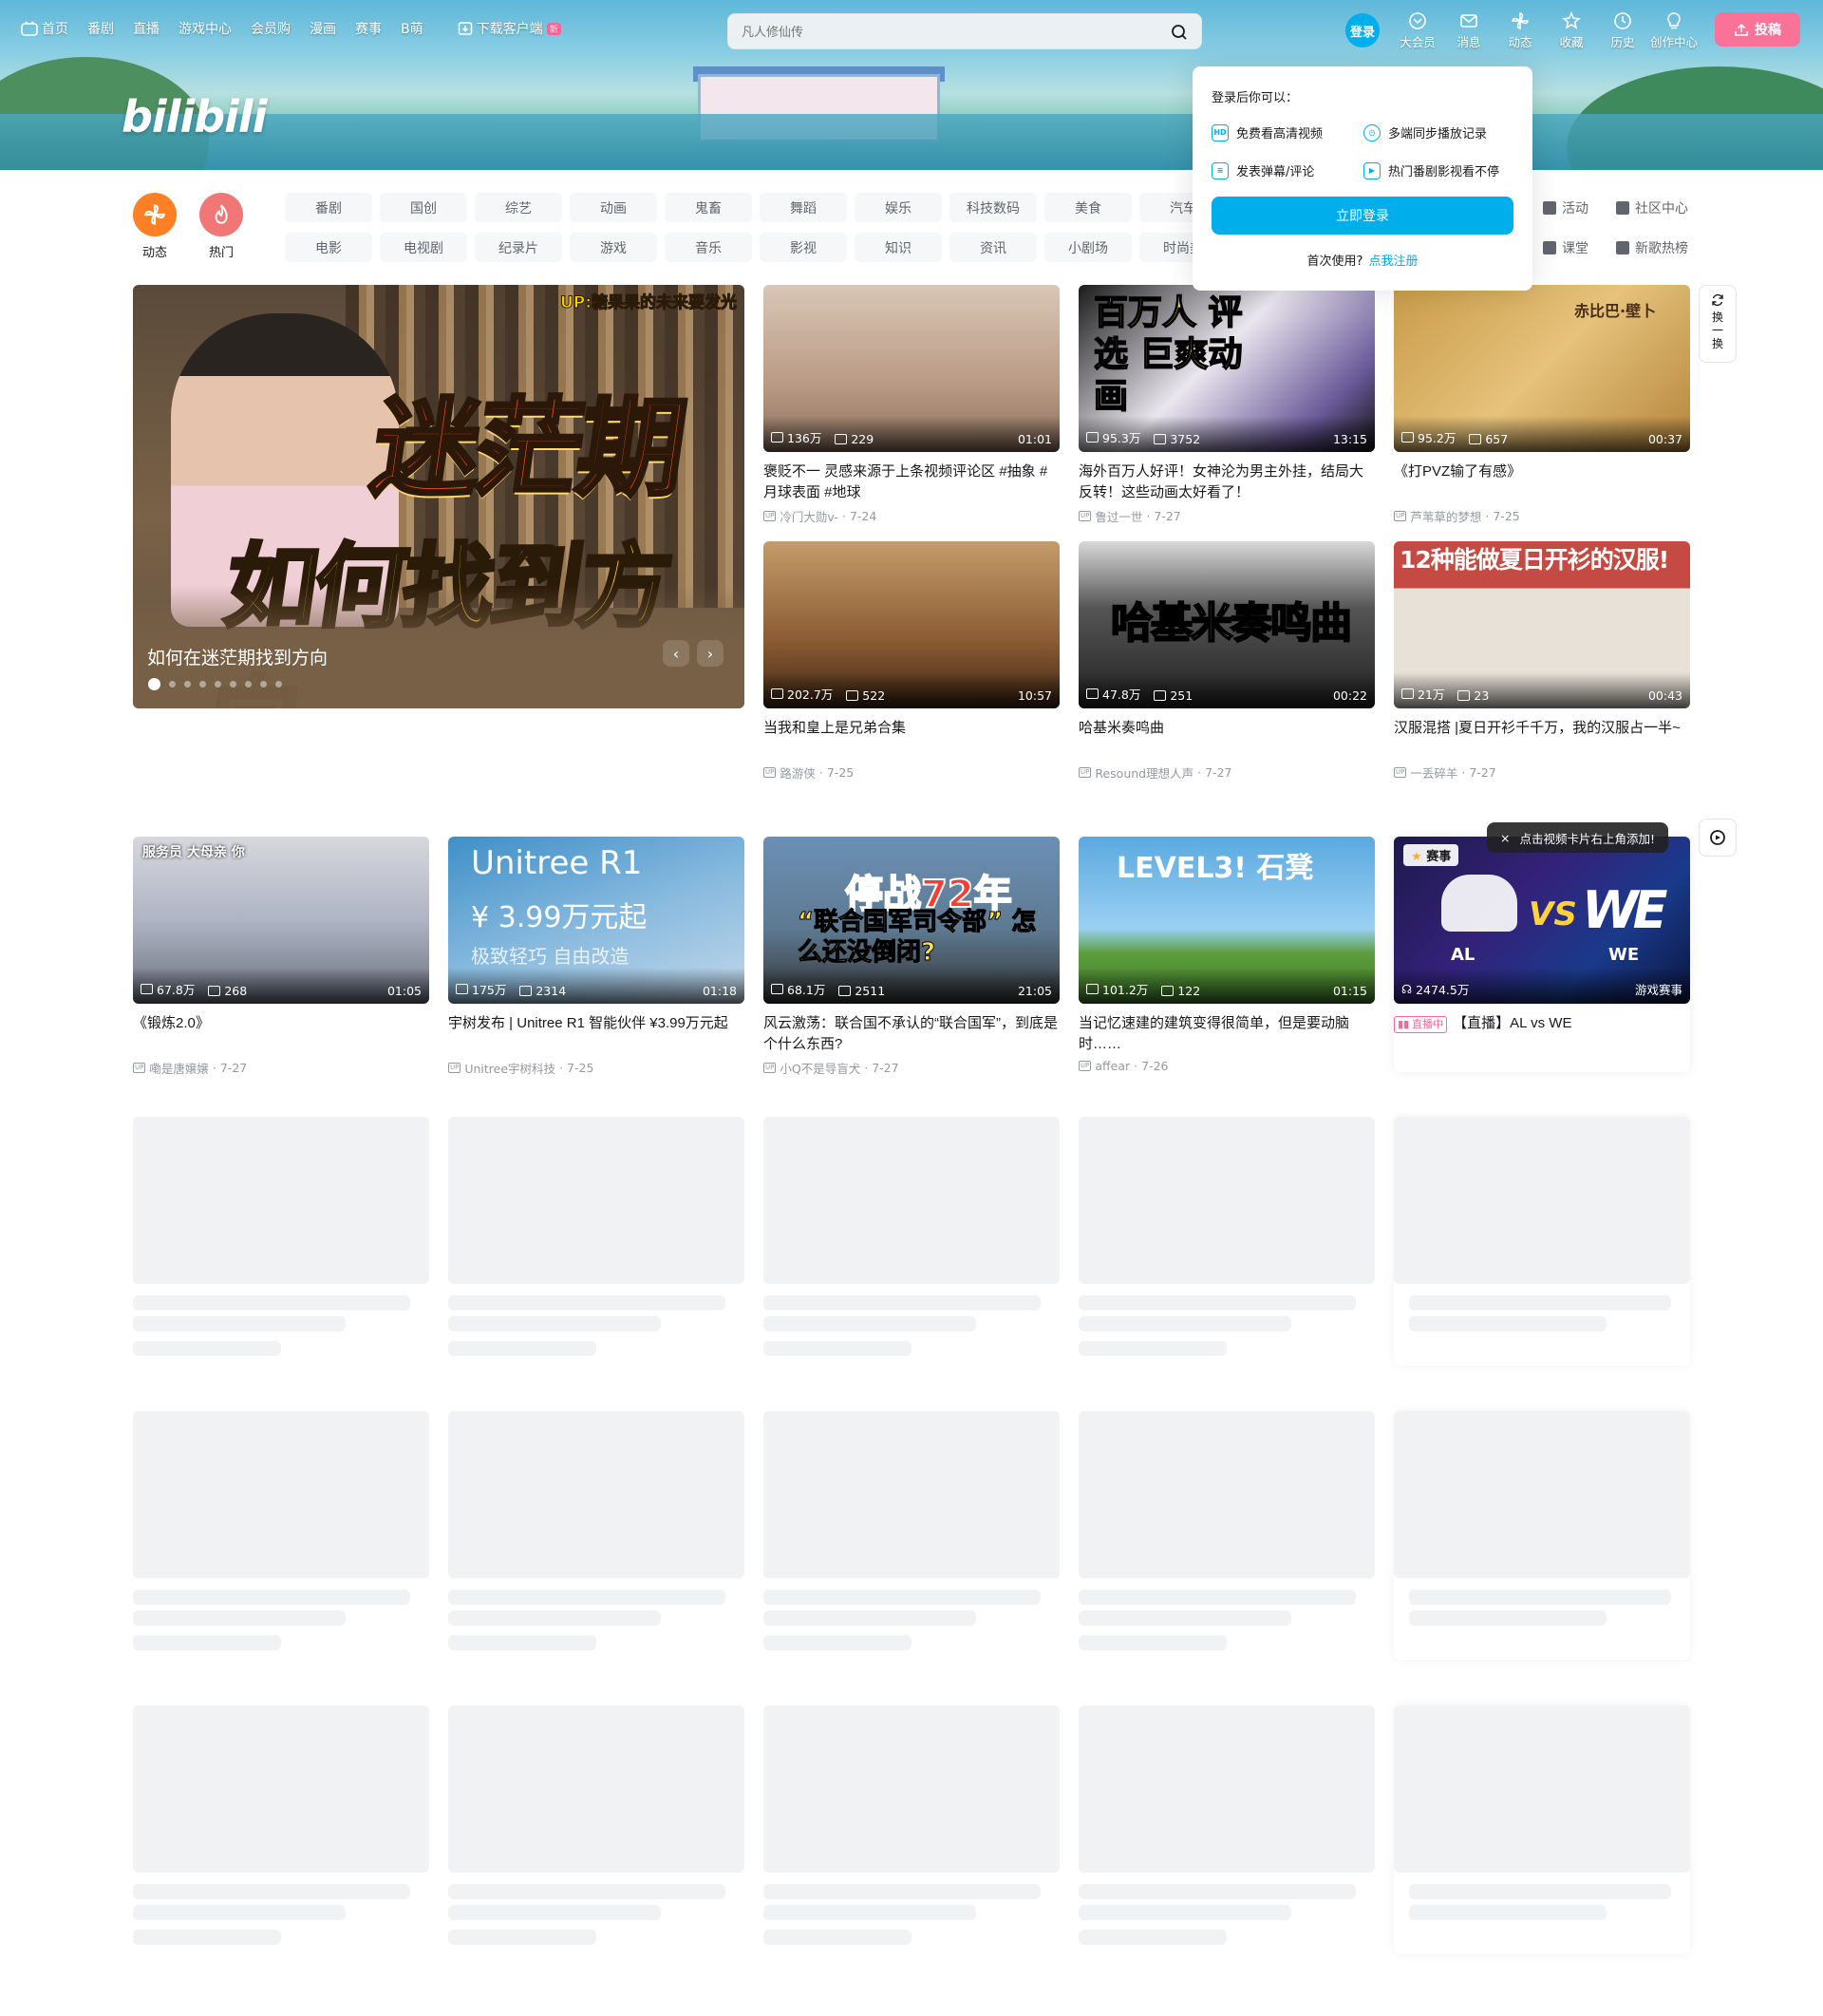 This screenshot has height=2016, width=1823. What do you see at coordinates (820, 1068) in the screenshot?
I see `video-author: 小Q不是导盲犬` at bounding box center [820, 1068].